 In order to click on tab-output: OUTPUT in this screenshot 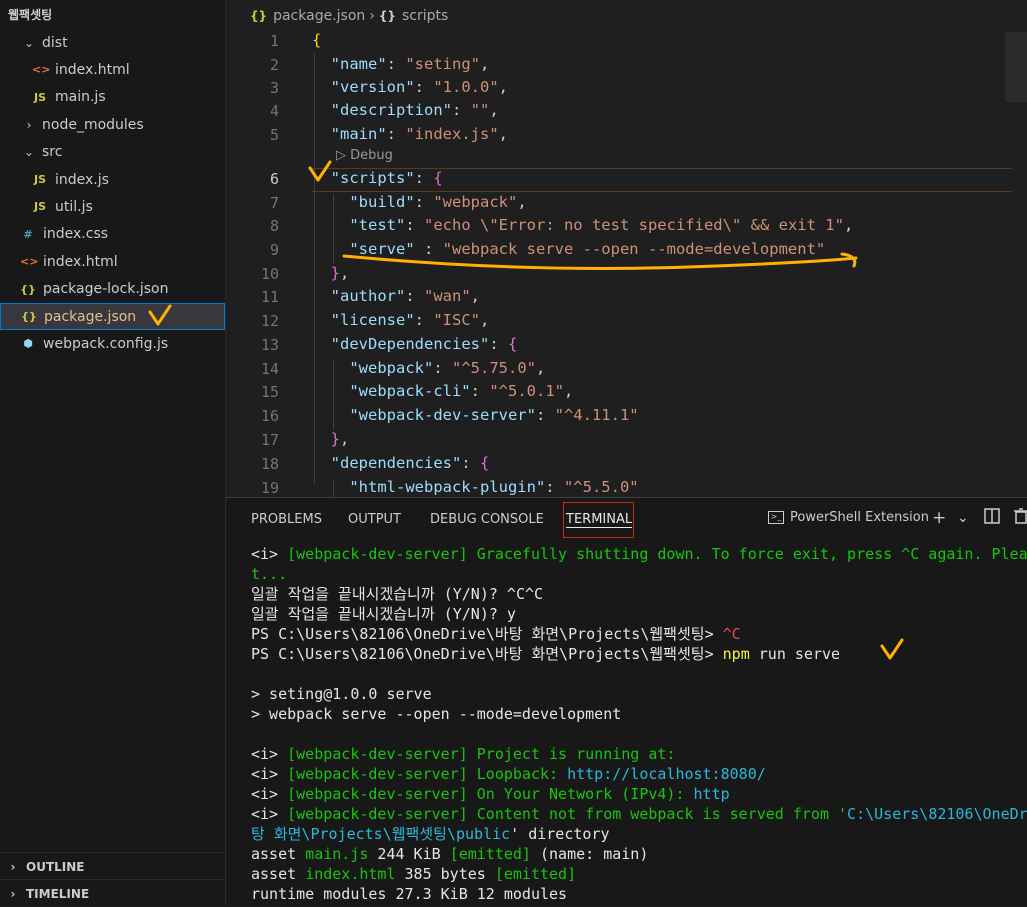, I will do `click(374, 519)`.